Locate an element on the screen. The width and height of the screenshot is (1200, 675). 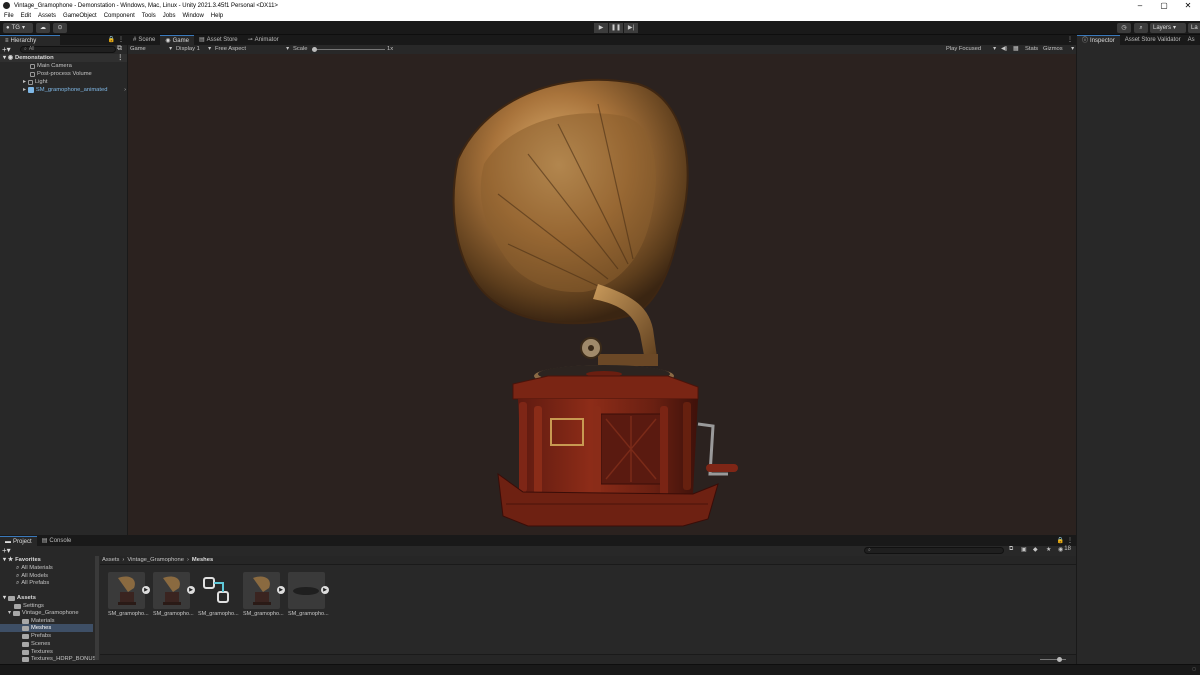
tab-overflow: As is located at coordinates (1191, 40).